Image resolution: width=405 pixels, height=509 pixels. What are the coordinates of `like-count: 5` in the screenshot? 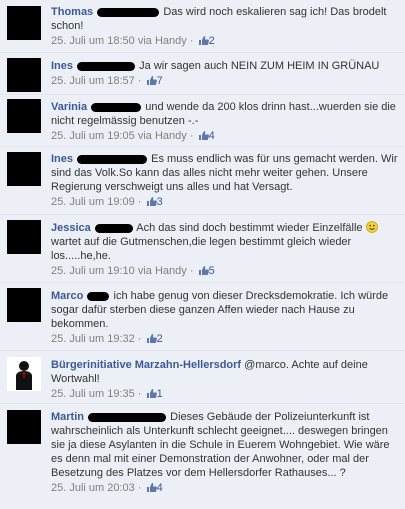 It's located at (206, 271).